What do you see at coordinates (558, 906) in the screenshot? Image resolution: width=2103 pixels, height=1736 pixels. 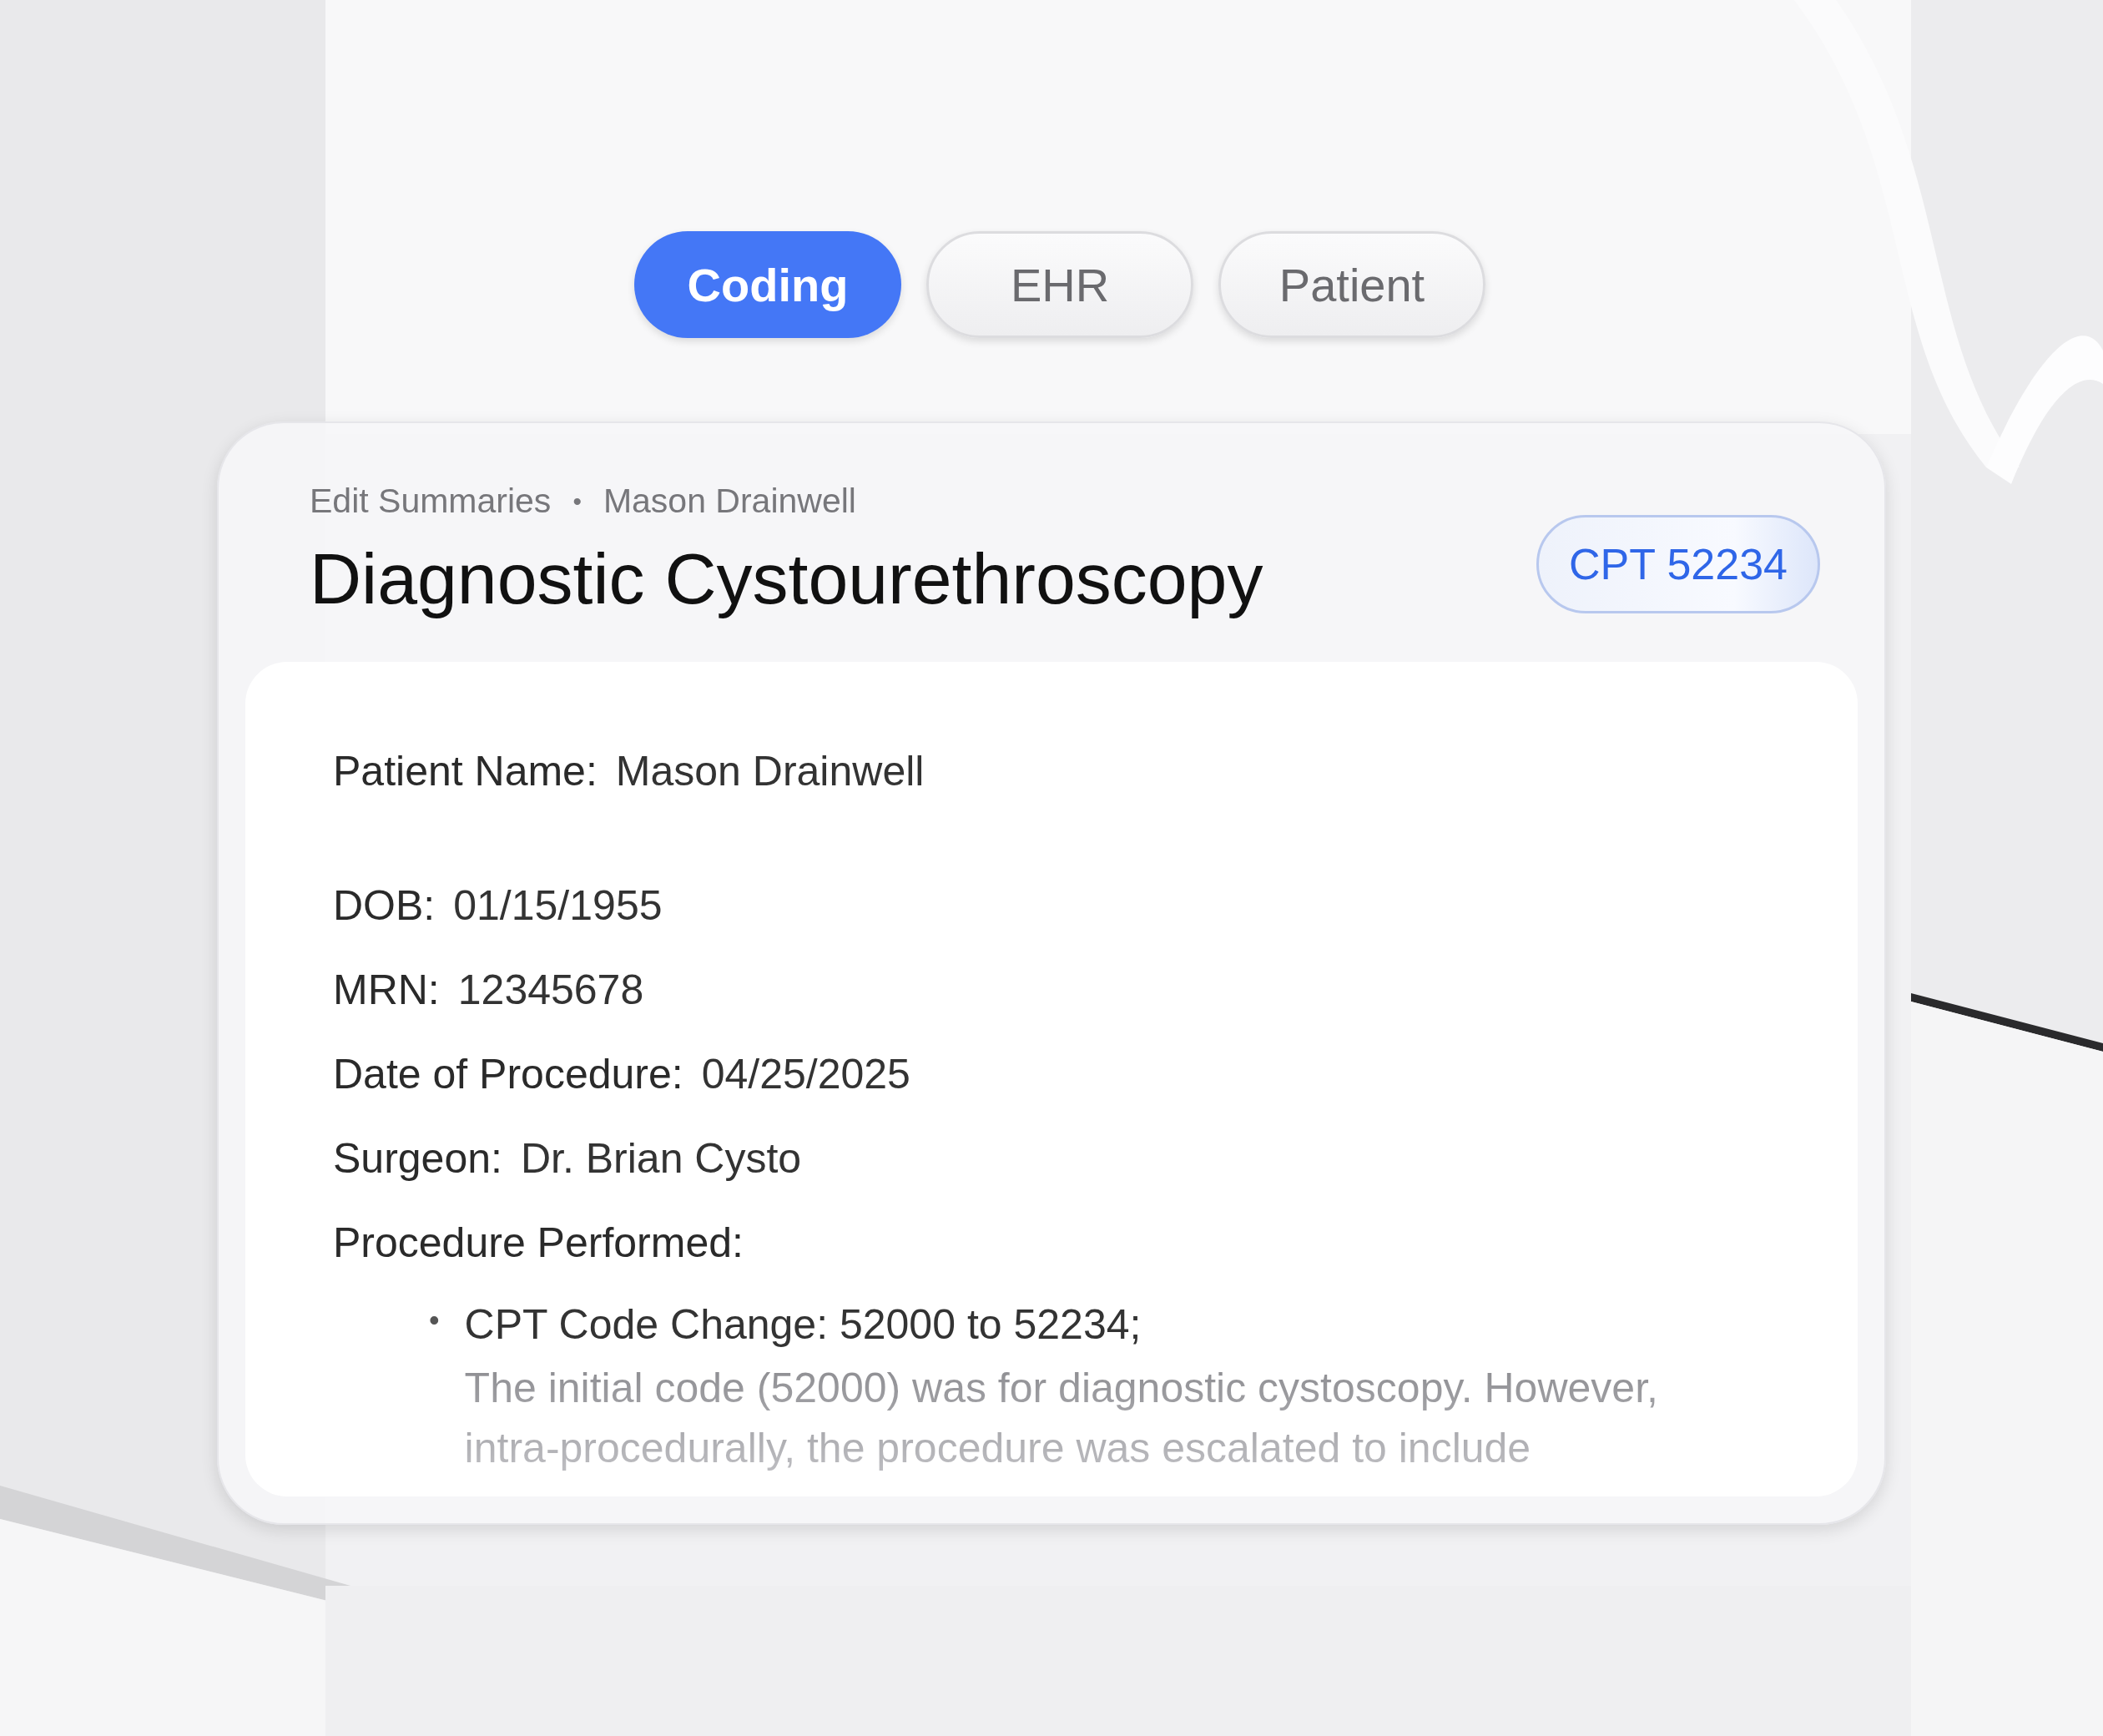 I see `field-value: 01/15/1955` at bounding box center [558, 906].